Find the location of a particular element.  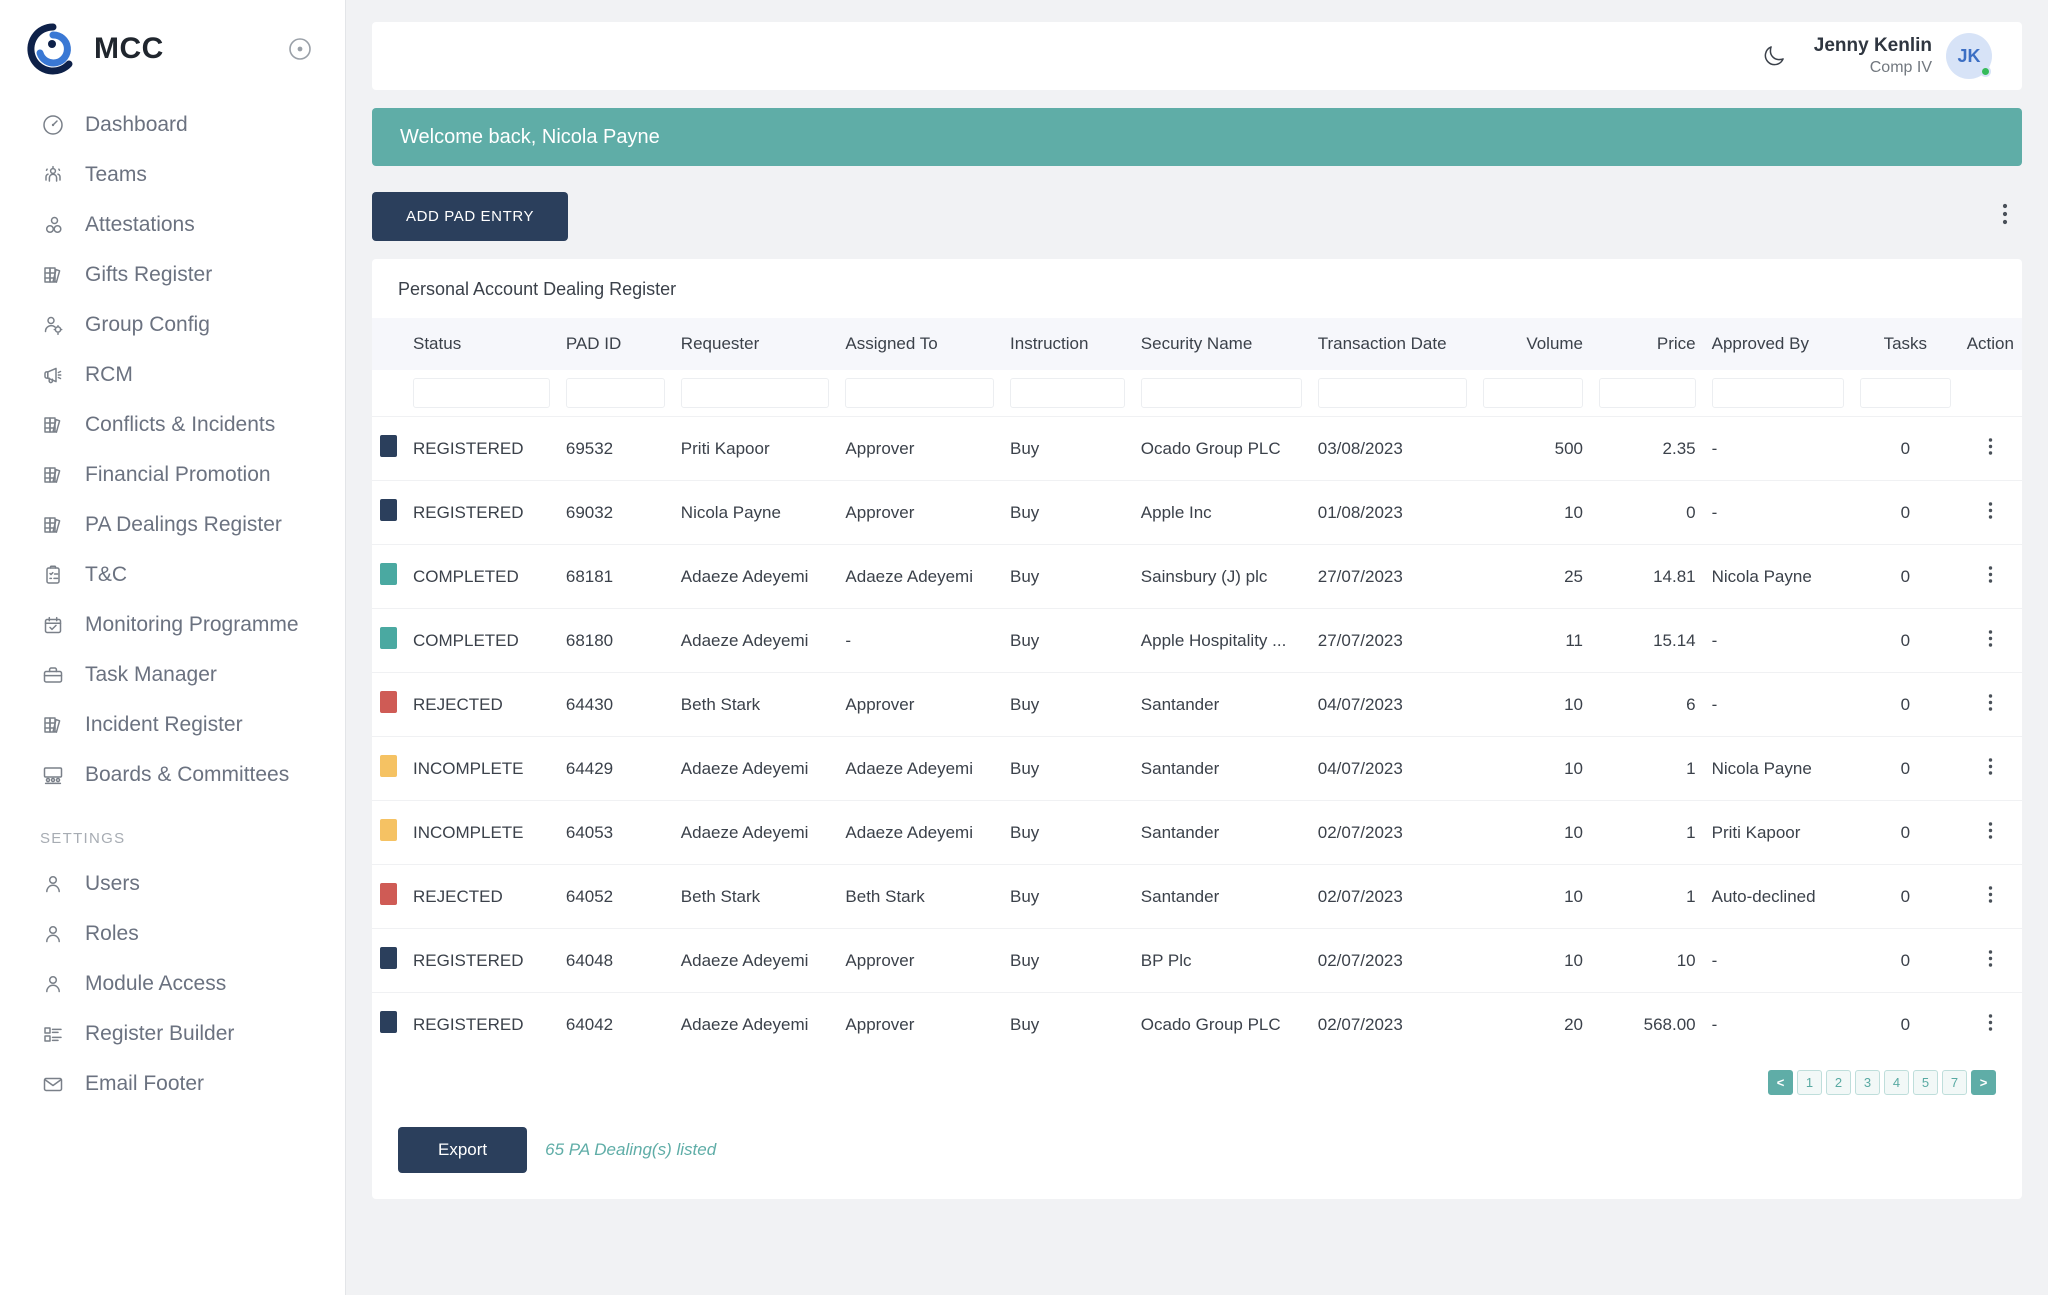

cell-price: 10 is located at coordinates (1647, 960).